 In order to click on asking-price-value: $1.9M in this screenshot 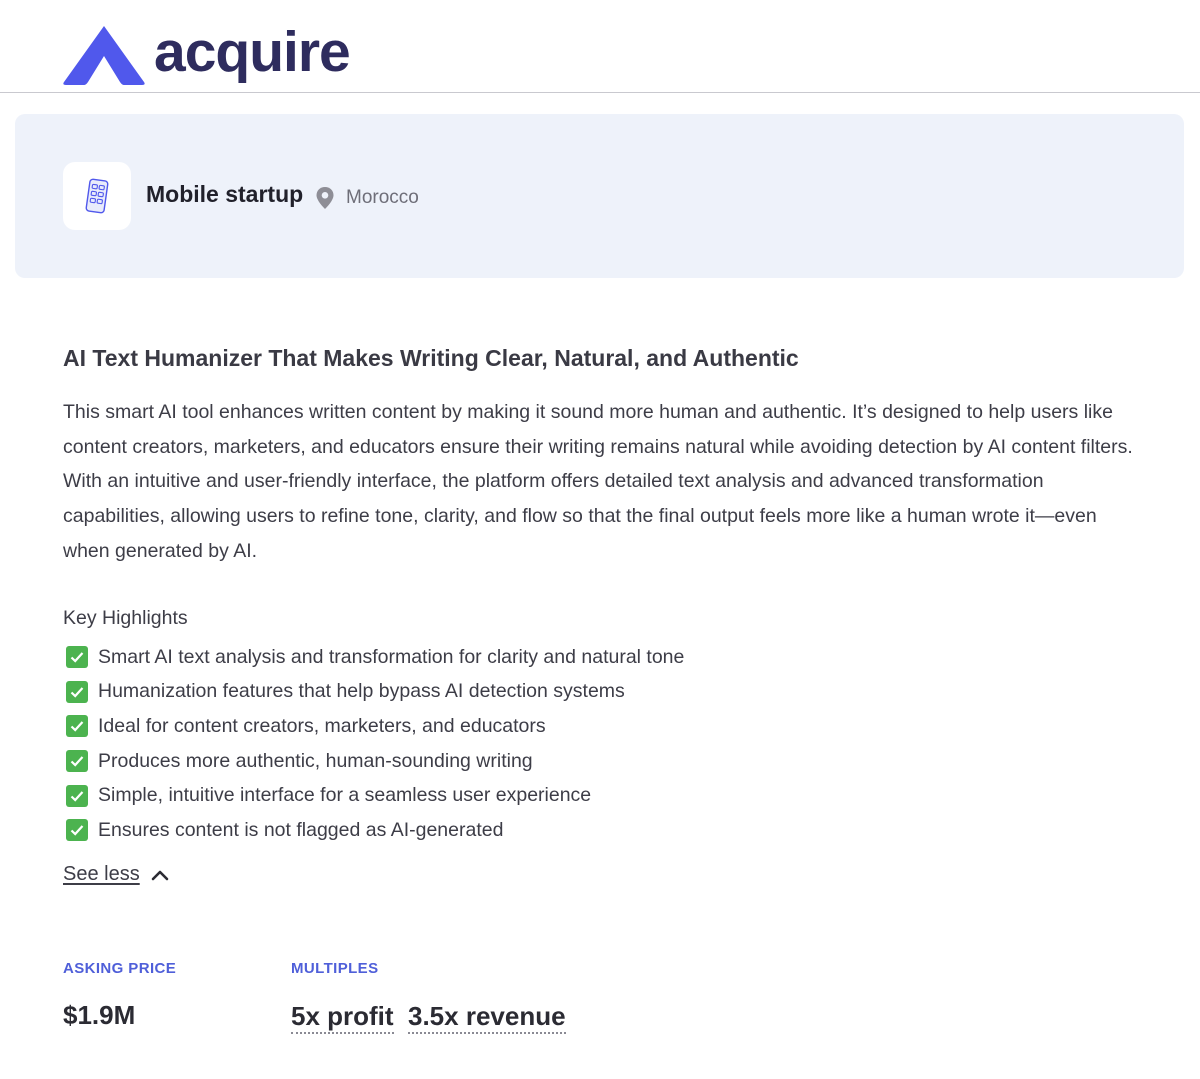, I will do `click(99, 1015)`.